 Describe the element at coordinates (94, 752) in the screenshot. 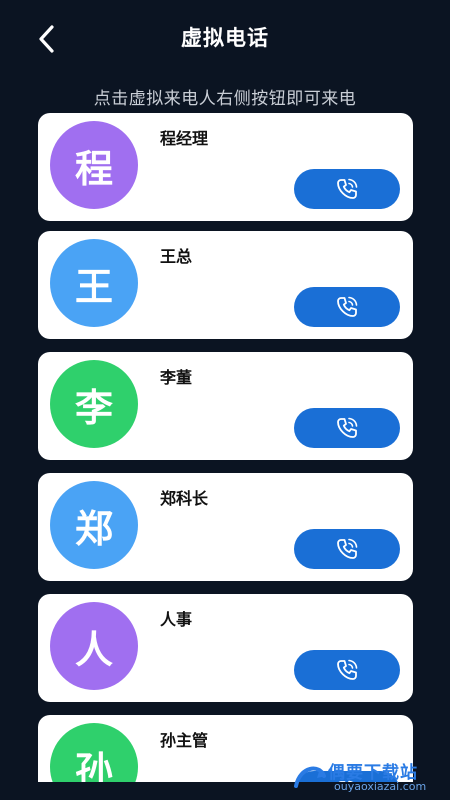

I see `avatar: 孙` at that location.